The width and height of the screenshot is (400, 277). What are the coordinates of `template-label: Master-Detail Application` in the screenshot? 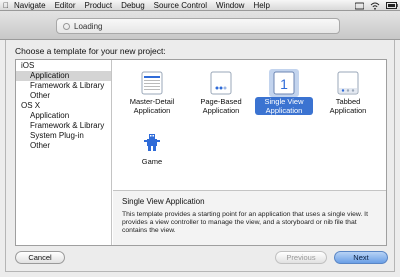 It's located at (152, 106).